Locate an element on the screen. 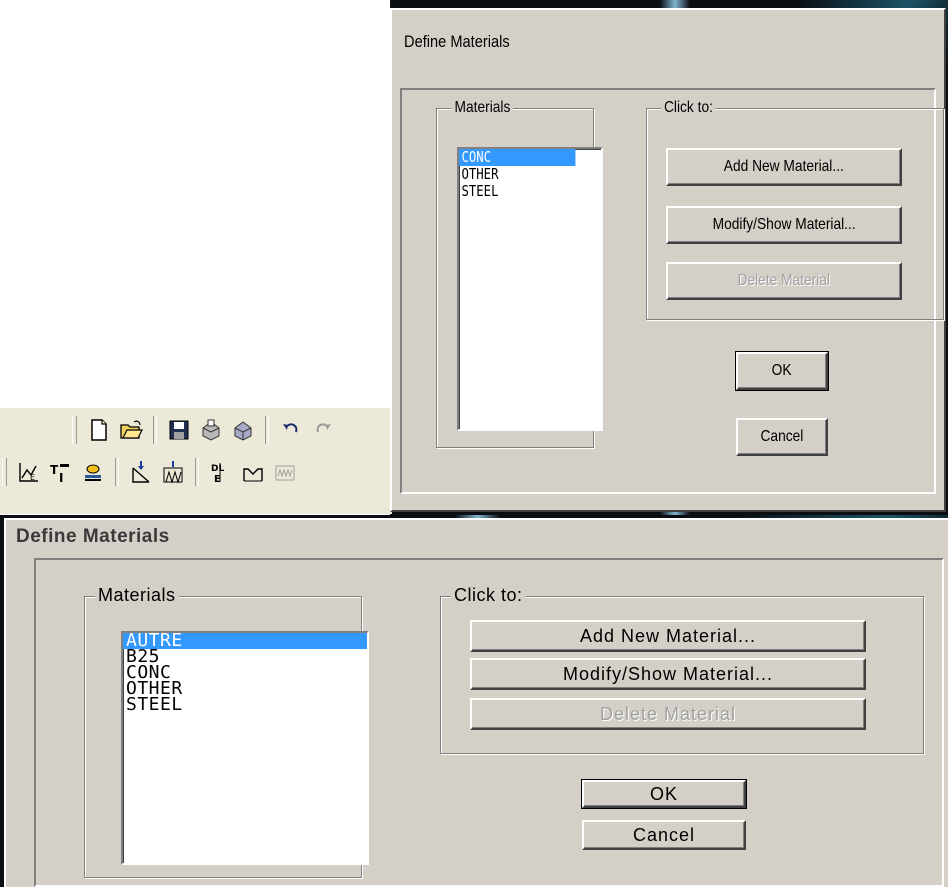  materials-groupbox: Materials AUTRE B25 CONC OTHER STEEL is located at coordinates (226, 731).